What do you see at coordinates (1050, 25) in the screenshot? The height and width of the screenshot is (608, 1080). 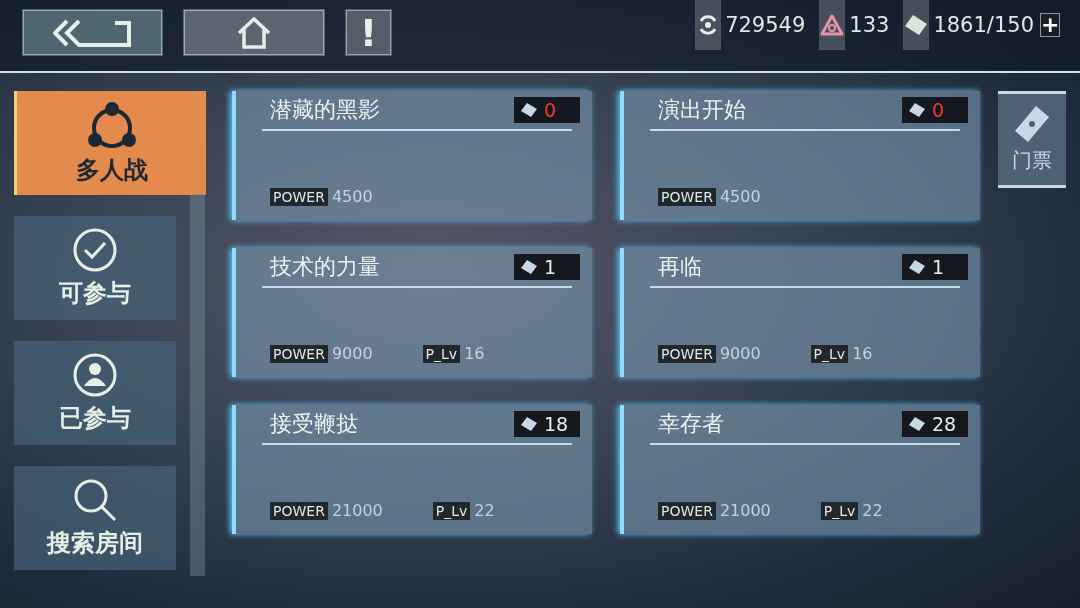 I see `add-button: +` at bounding box center [1050, 25].